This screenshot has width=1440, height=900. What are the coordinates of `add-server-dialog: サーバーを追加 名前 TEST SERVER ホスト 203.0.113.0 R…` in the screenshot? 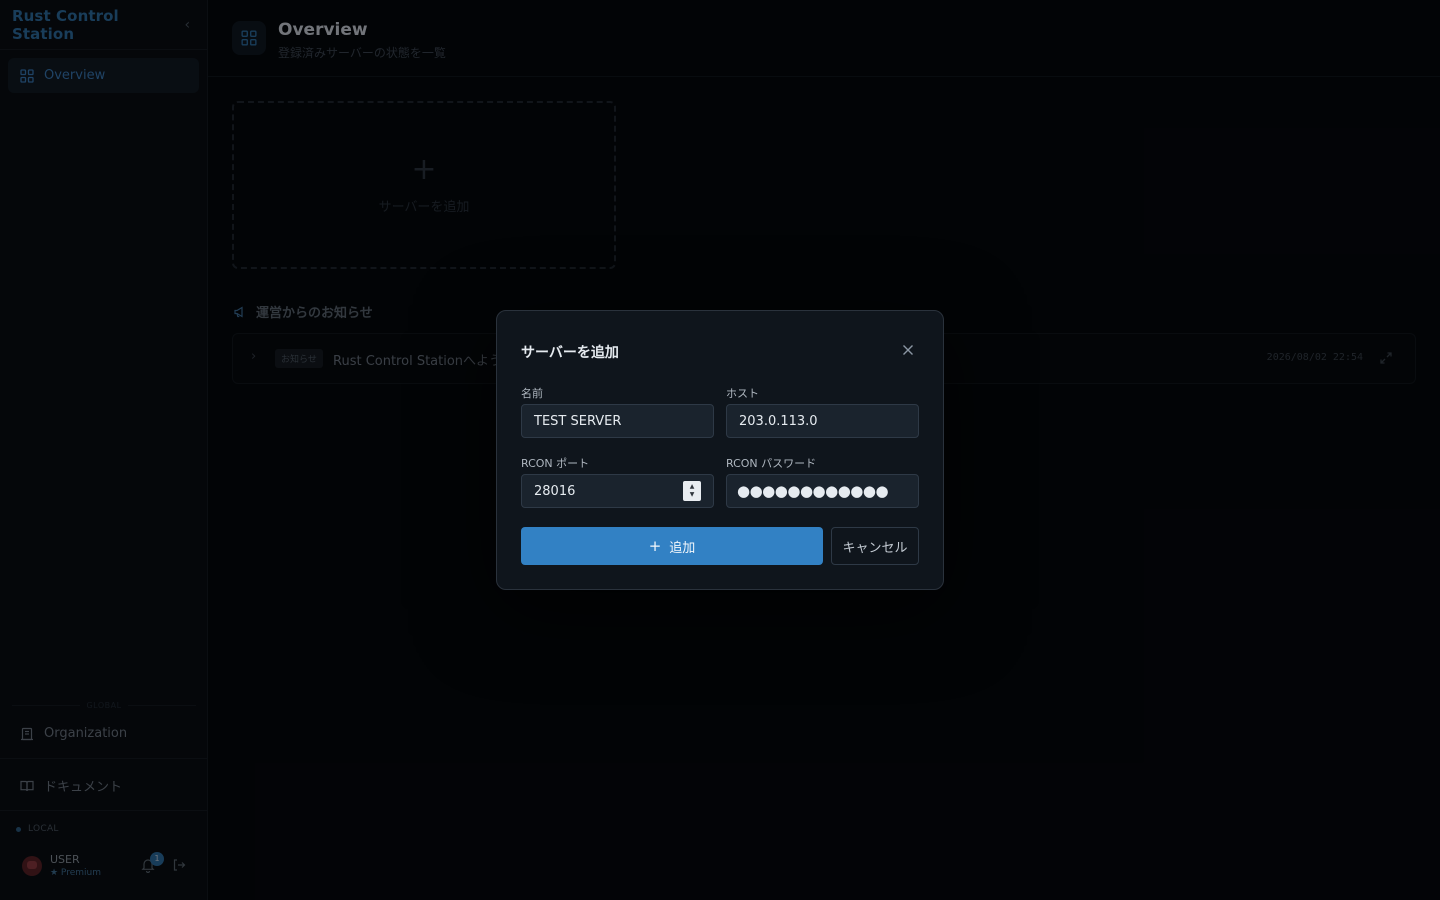 It's located at (720, 450).